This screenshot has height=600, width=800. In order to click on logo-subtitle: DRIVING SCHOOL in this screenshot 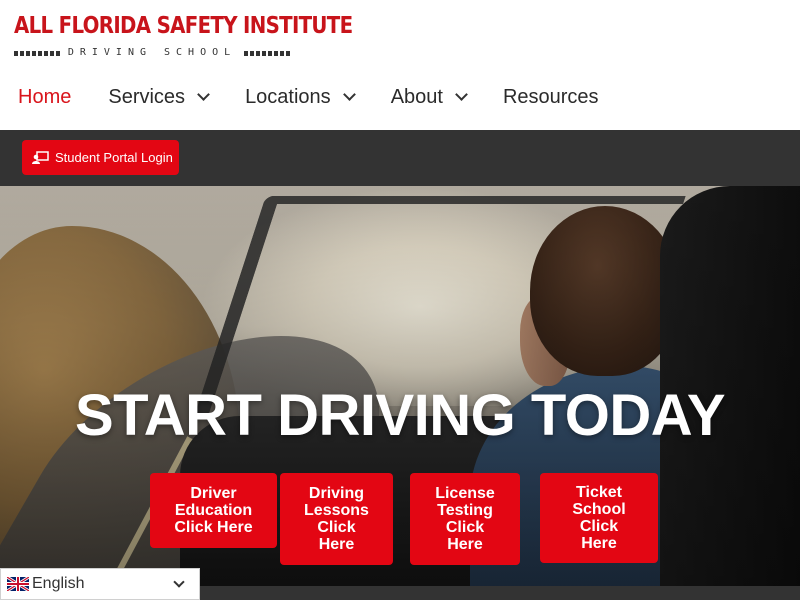, I will do `click(152, 52)`.